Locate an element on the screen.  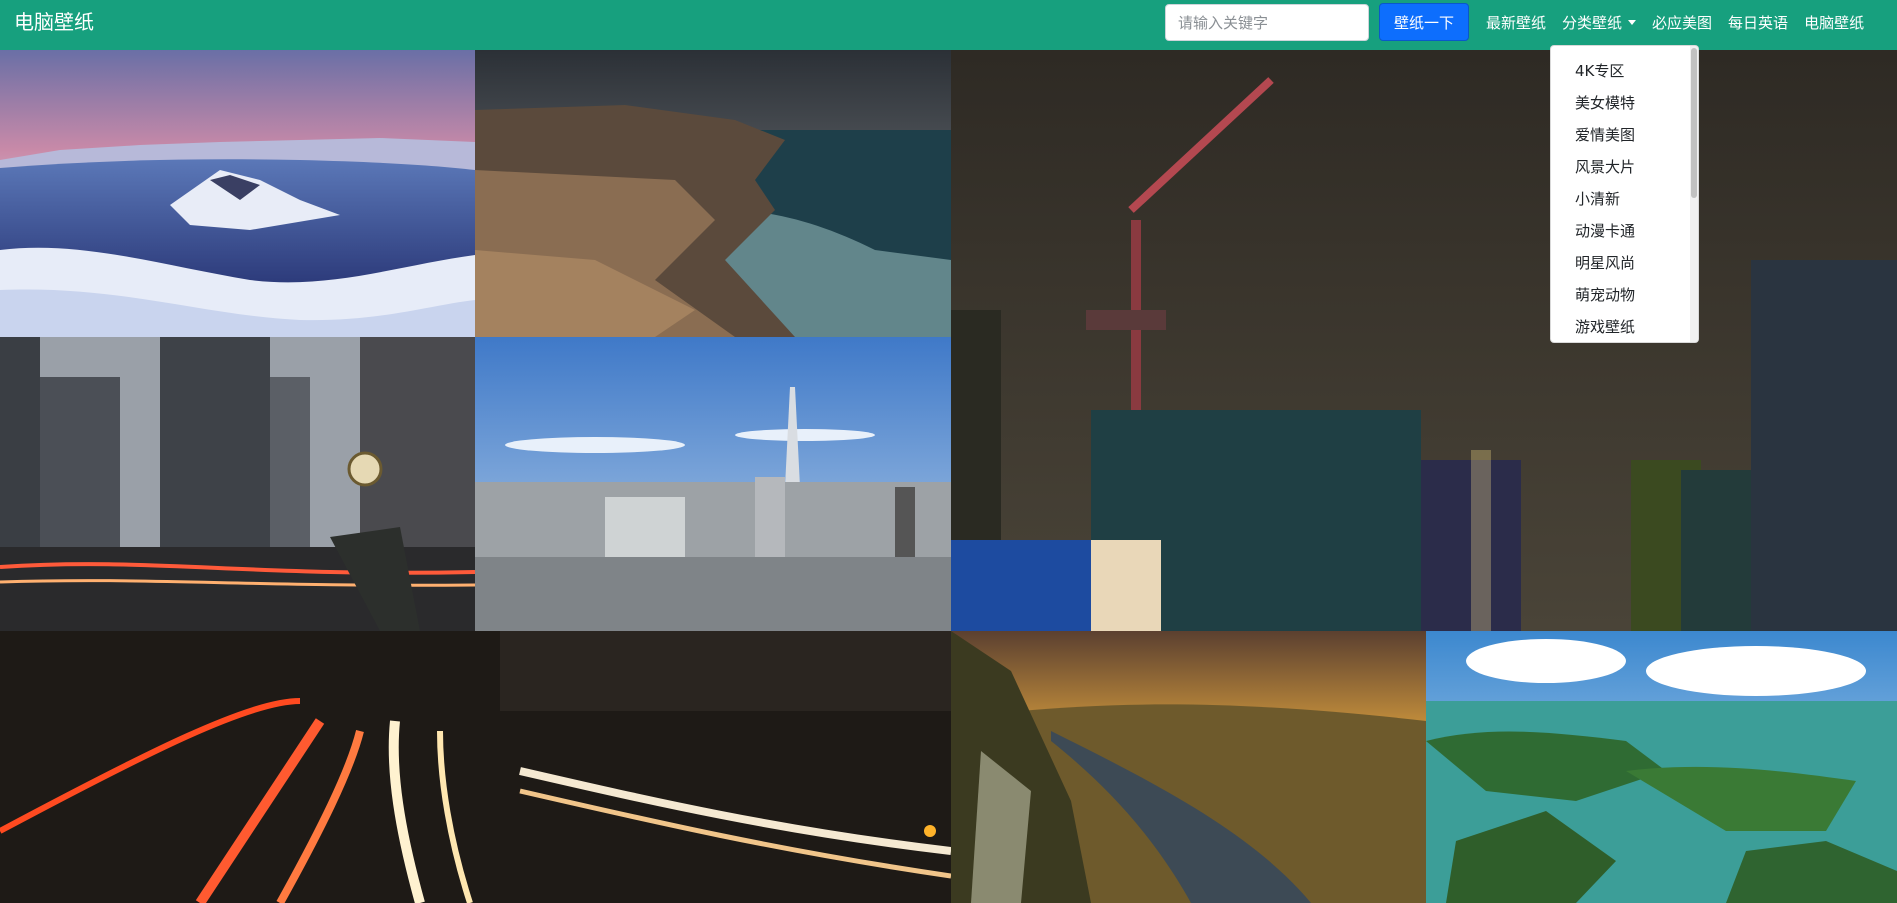
wallpaper-tile-coastal-cliff is located at coordinates (713, 193).